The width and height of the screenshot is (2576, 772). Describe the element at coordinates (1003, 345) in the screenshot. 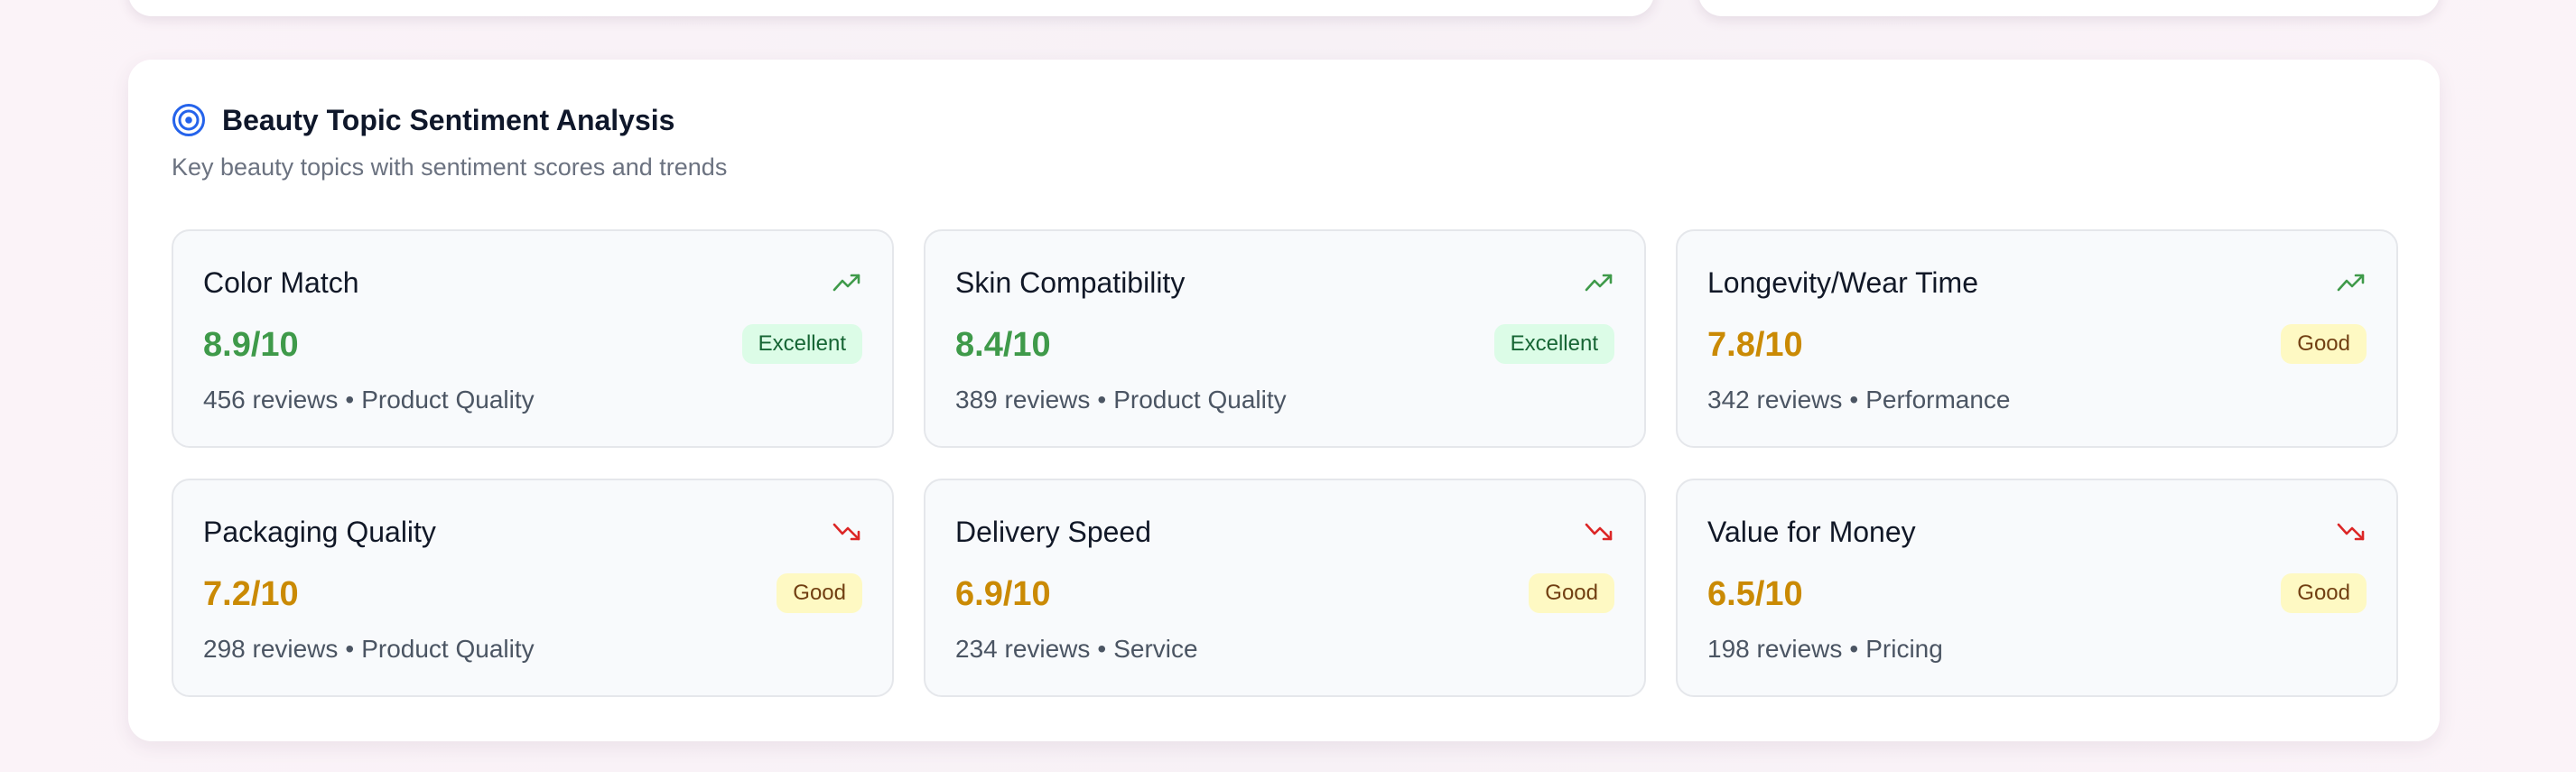

I see `topic-score: 8.4/10` at that location.